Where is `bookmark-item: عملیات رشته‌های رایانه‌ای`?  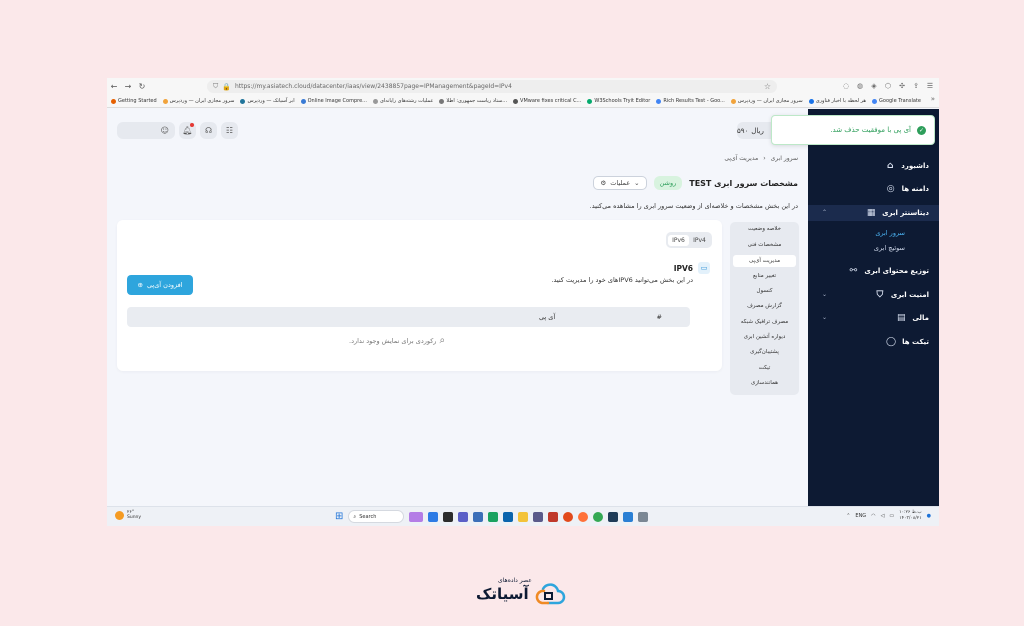
bookmark-item: عملیات رشته‌های رایانه‌ای is located at coordinates (402, 101).